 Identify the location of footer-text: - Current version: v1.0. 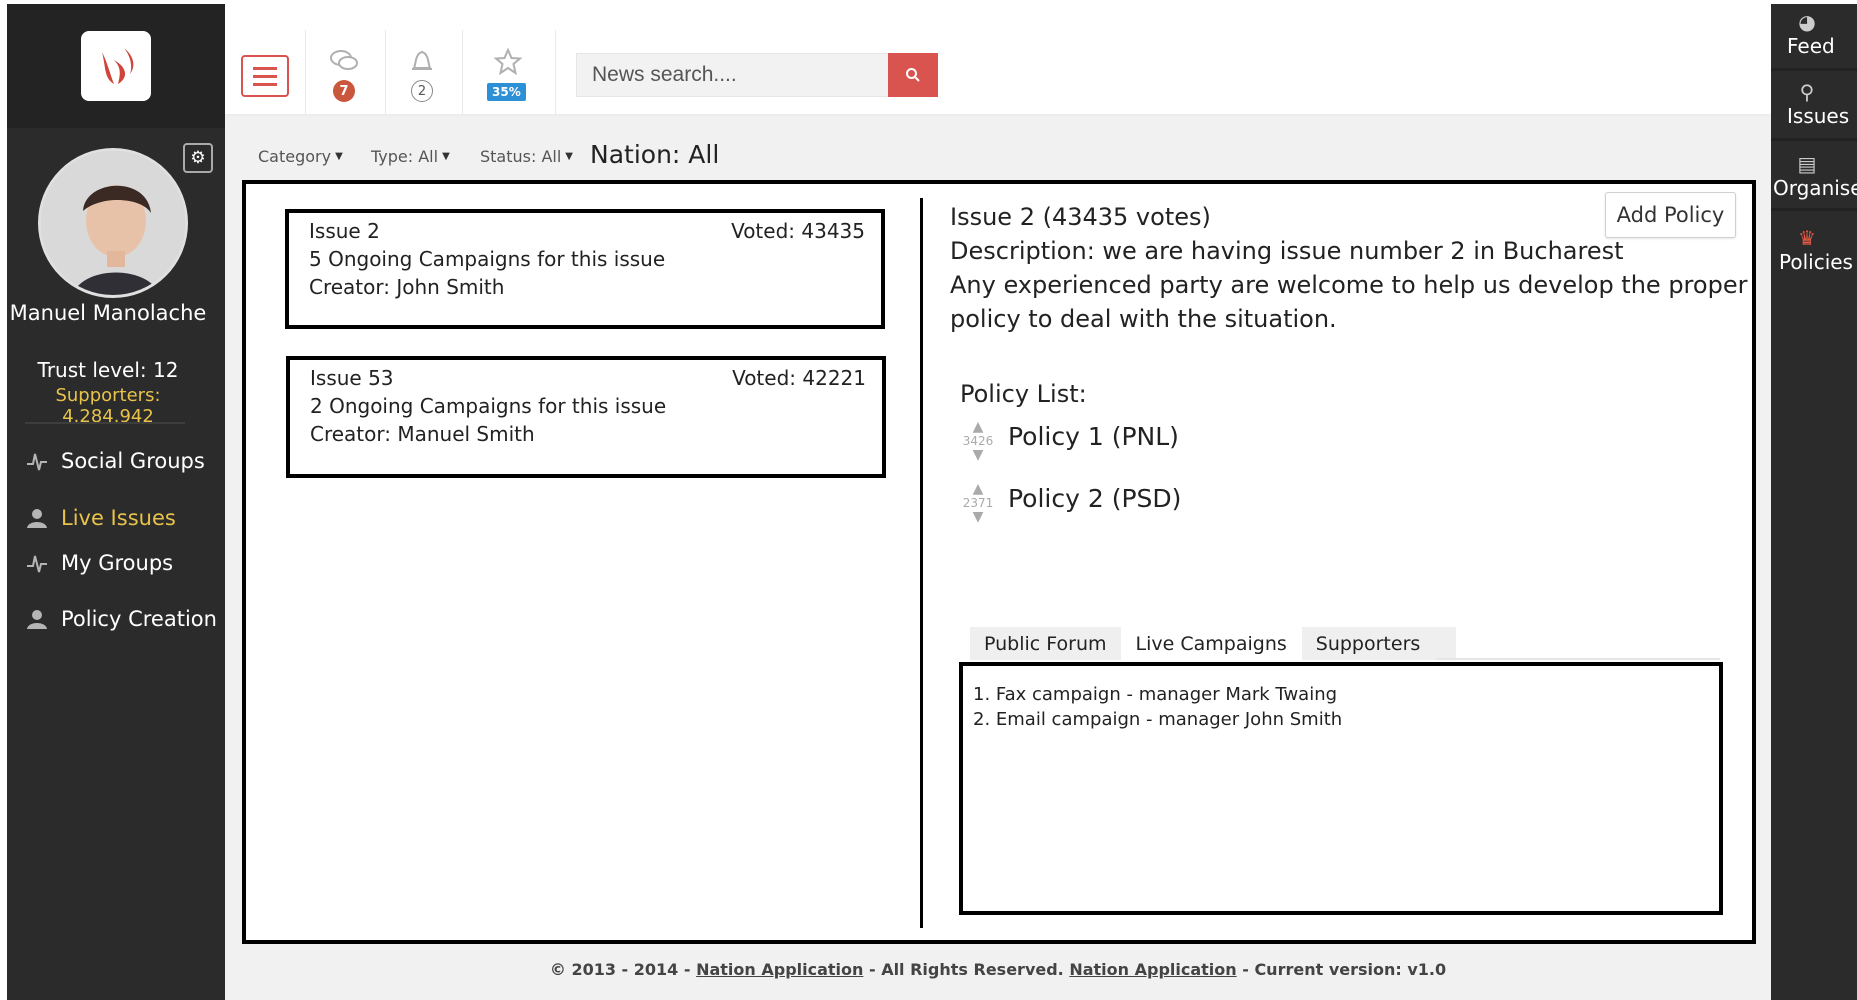
(1341, 969).